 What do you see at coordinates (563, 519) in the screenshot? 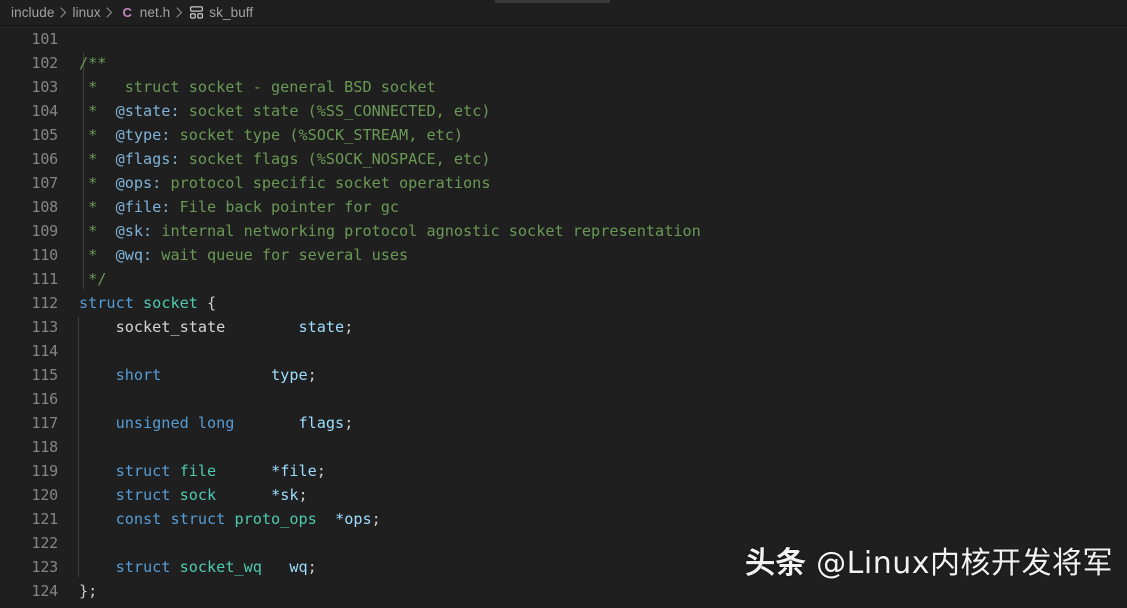
I see `code-line: 121 const struct proto_ops *ops;` at bounding box center [563, 519].